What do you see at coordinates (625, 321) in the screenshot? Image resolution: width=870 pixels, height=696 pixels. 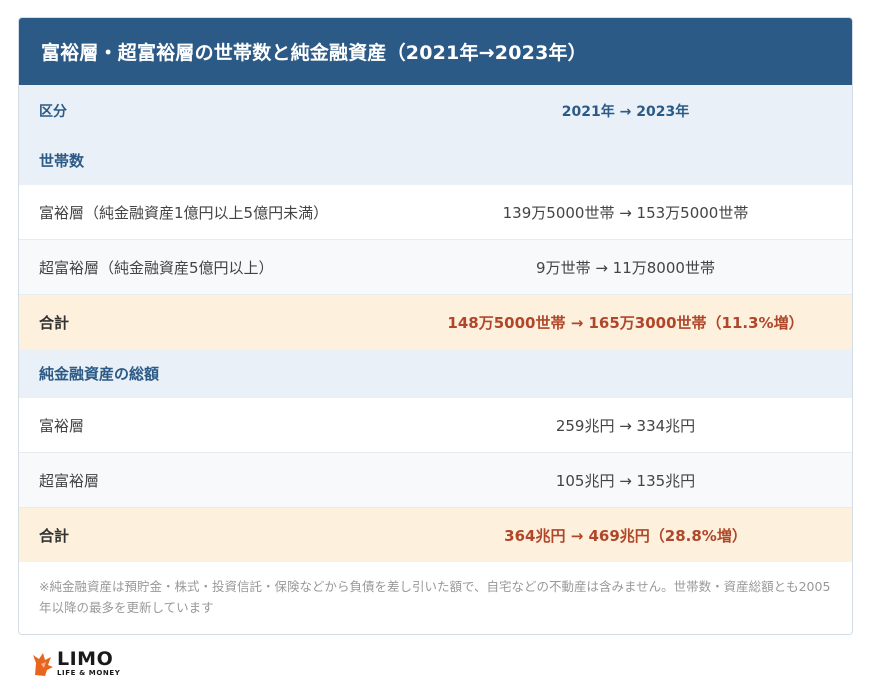 I see `total-value: 148万5000世帯 → 165万3000世帯（11.3%増）` at bounding box center [625, 321].